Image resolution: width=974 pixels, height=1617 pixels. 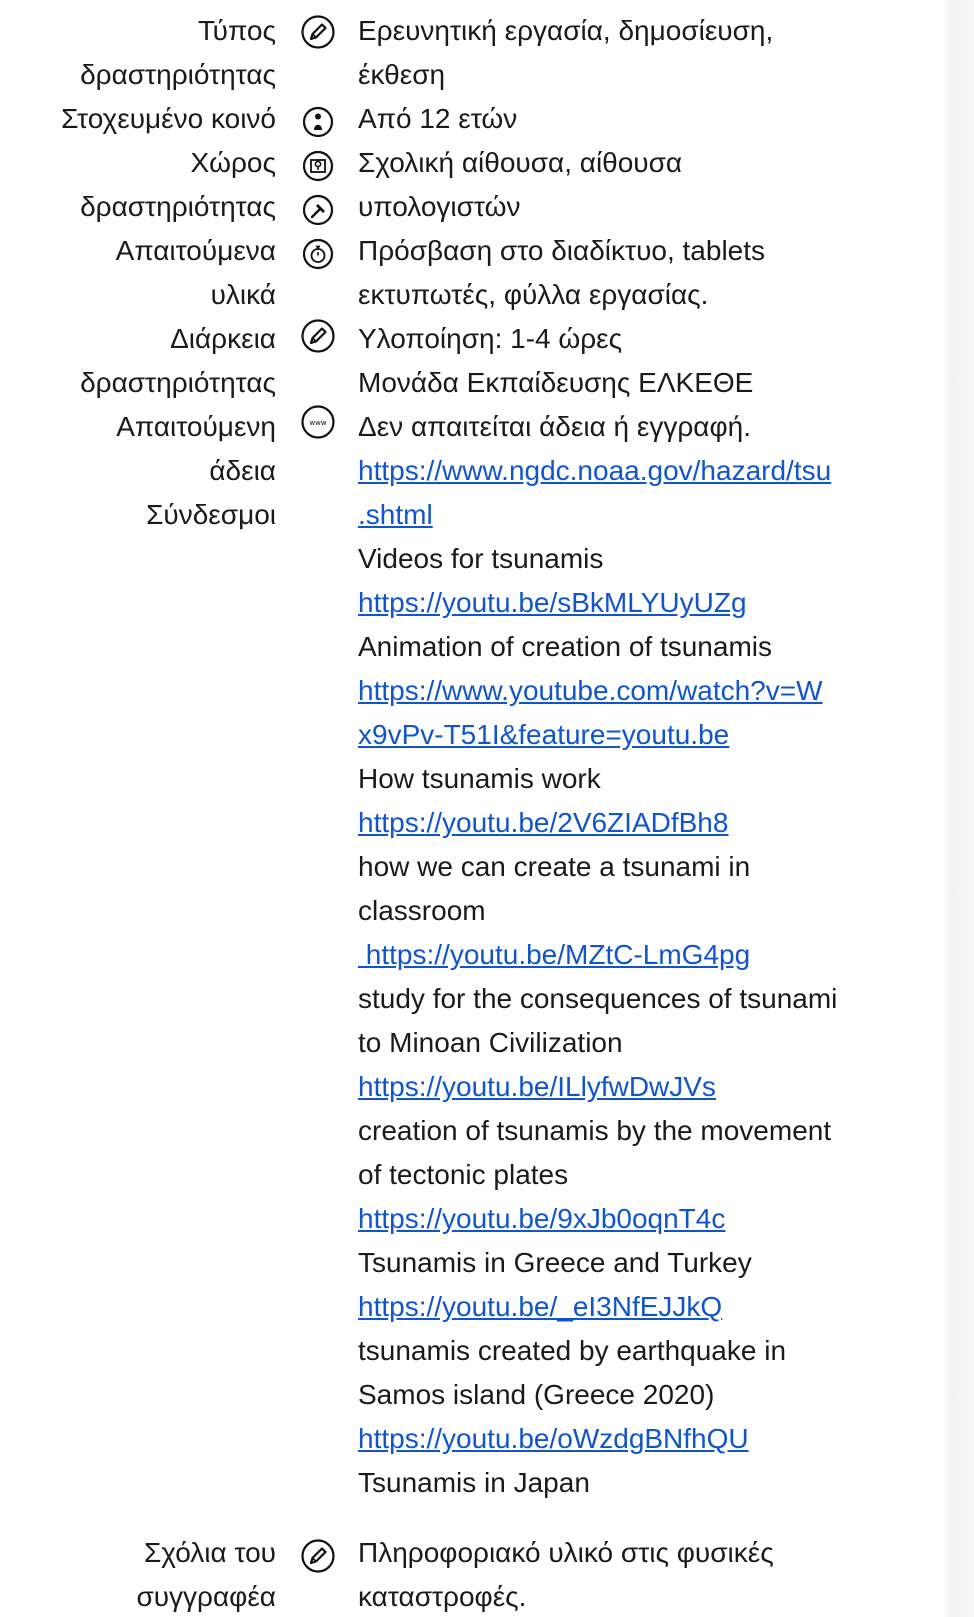 What do you see at coordinates (490, 1042) in the screenshot?
I see `link-description-cont: to Minoan Civilization` at bounding box center [490, 1042].